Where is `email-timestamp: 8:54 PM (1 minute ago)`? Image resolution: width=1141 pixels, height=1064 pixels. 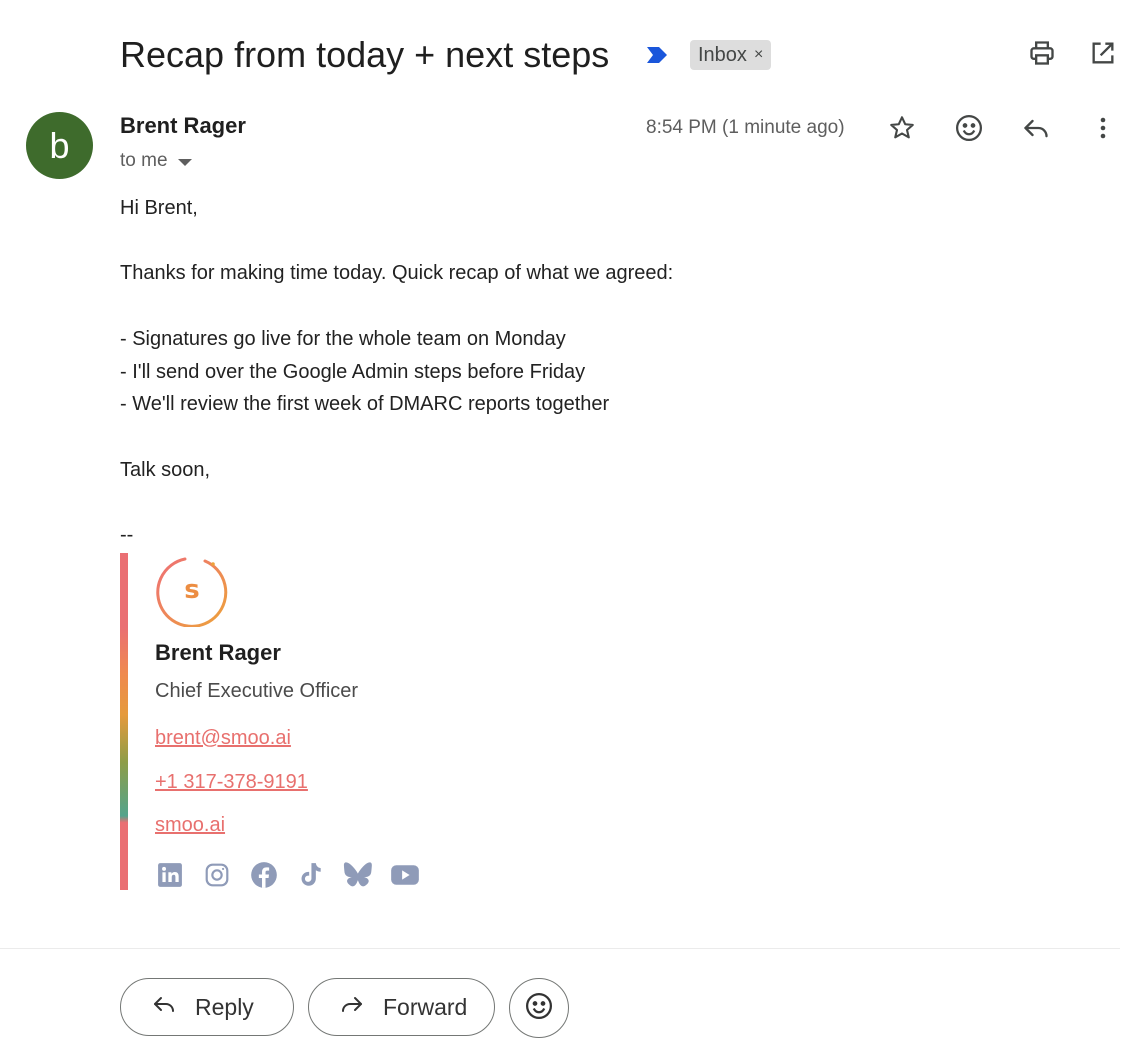
email-timestamp: 8:54 PM (1 minute ago) is located at coordinates (745, 127).